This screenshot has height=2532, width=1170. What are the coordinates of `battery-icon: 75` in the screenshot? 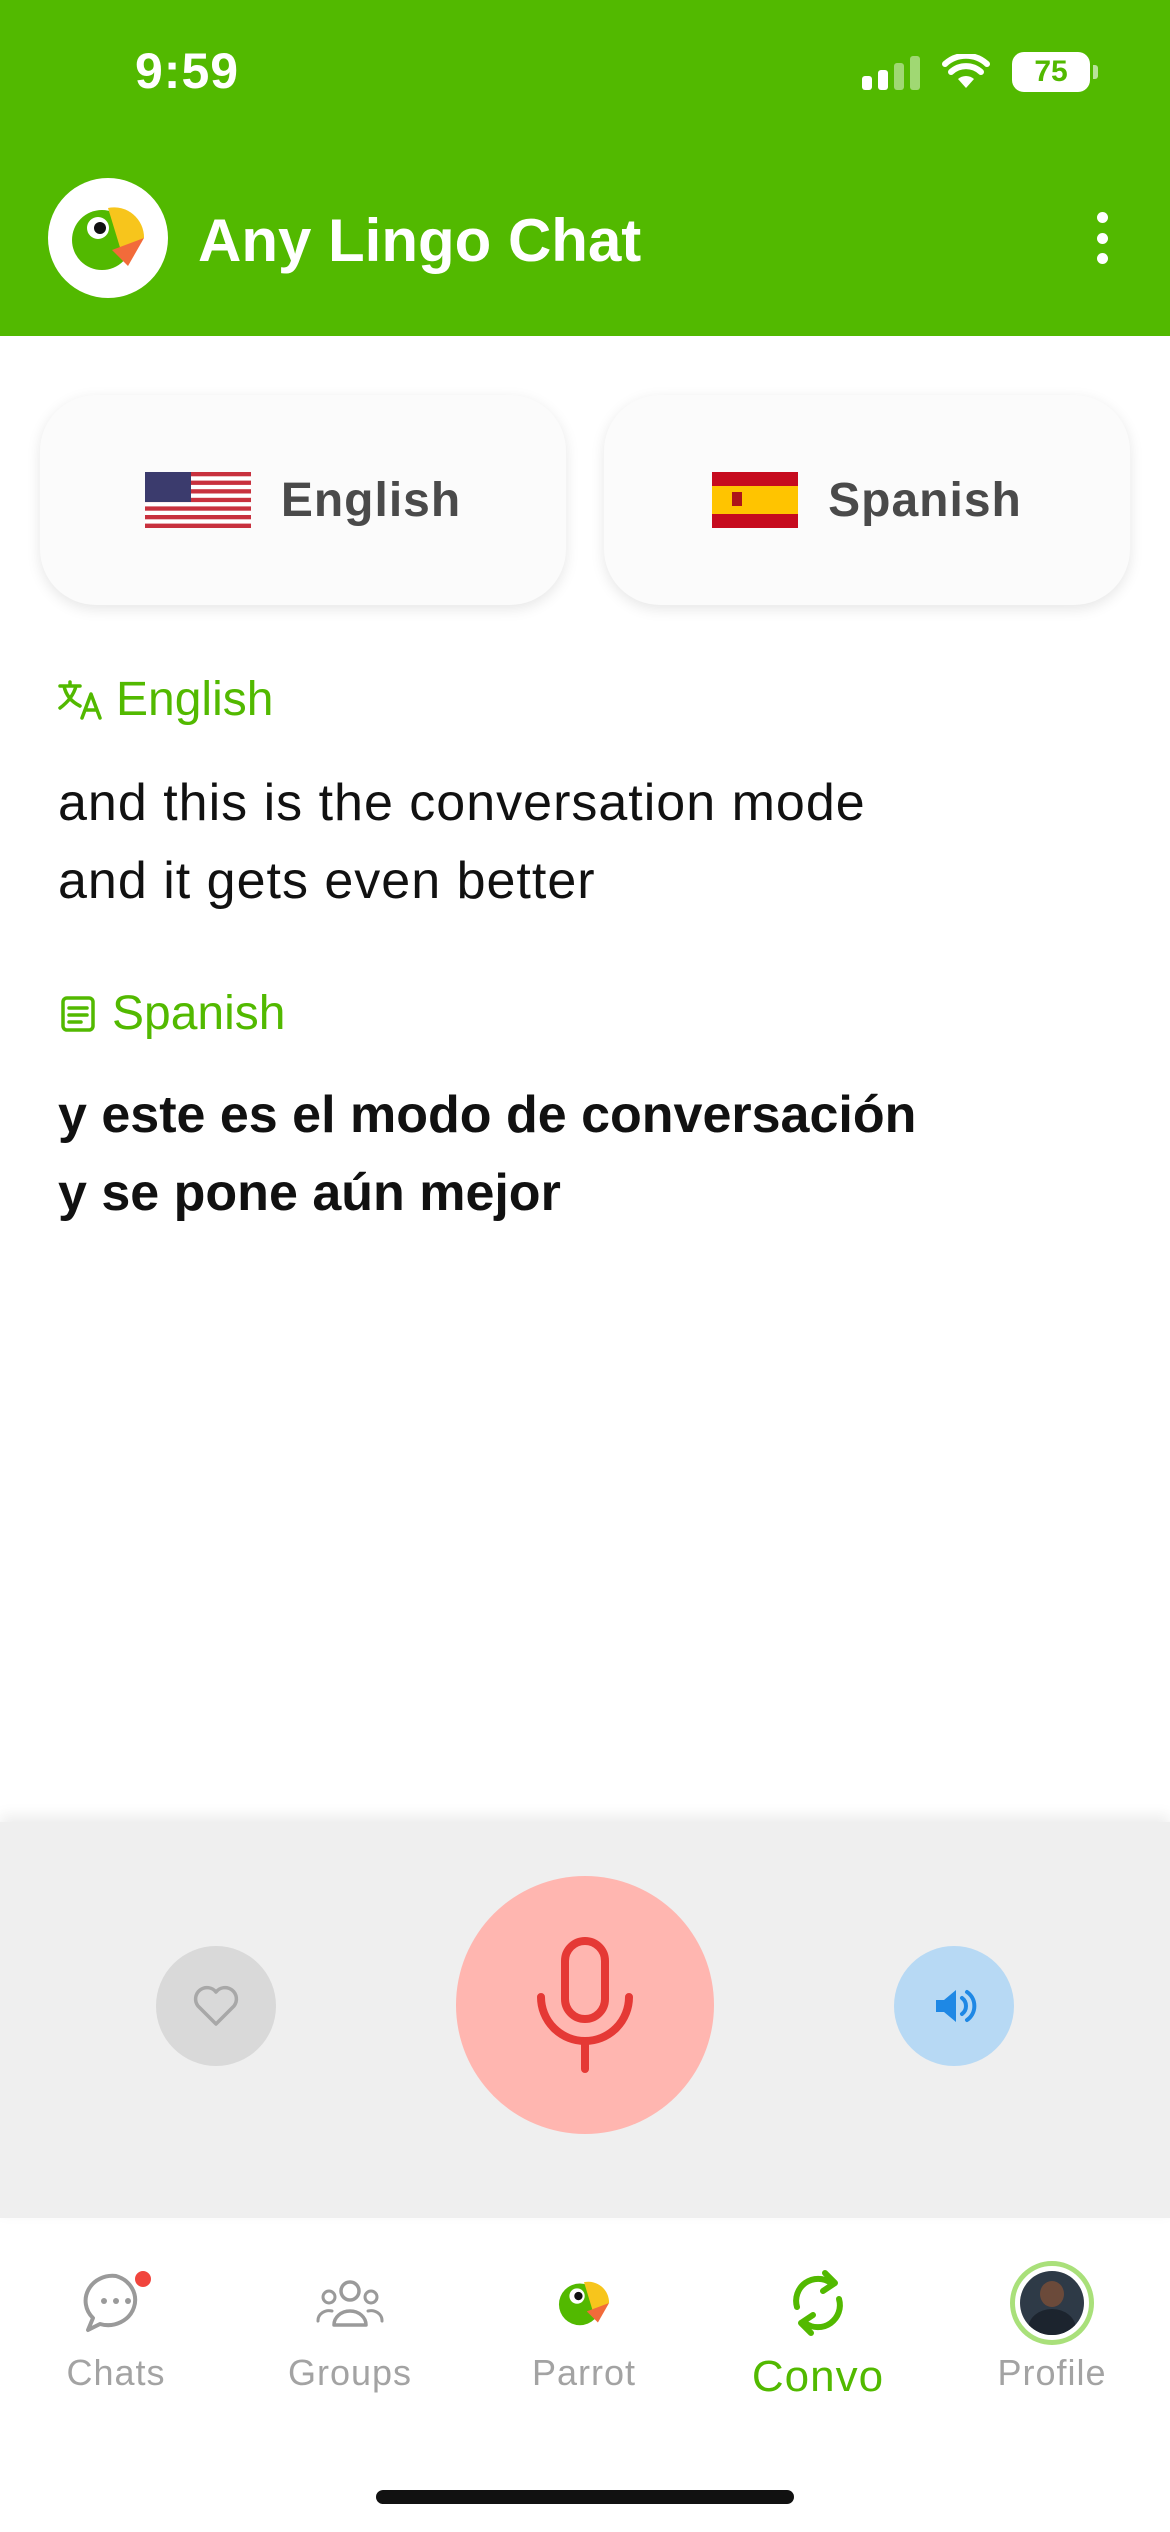 It's located at (1055, 72).